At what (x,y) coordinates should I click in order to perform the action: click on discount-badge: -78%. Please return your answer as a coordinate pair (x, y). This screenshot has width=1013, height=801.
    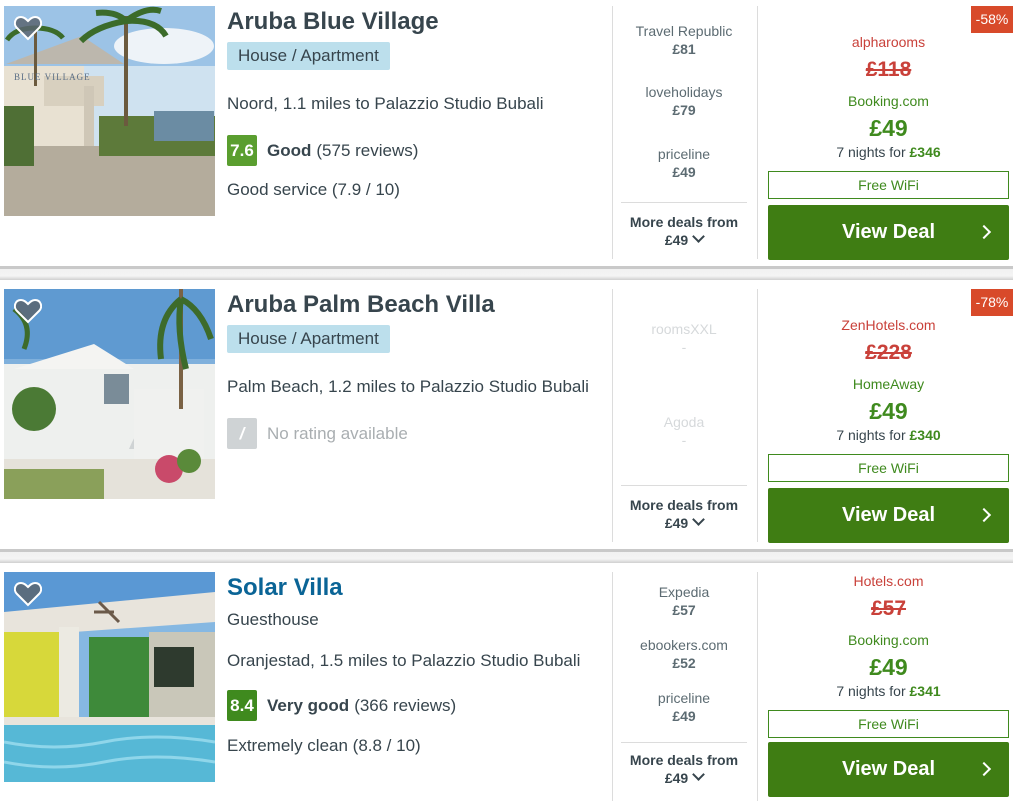
    Looking at the image, I should click on (992, 302).